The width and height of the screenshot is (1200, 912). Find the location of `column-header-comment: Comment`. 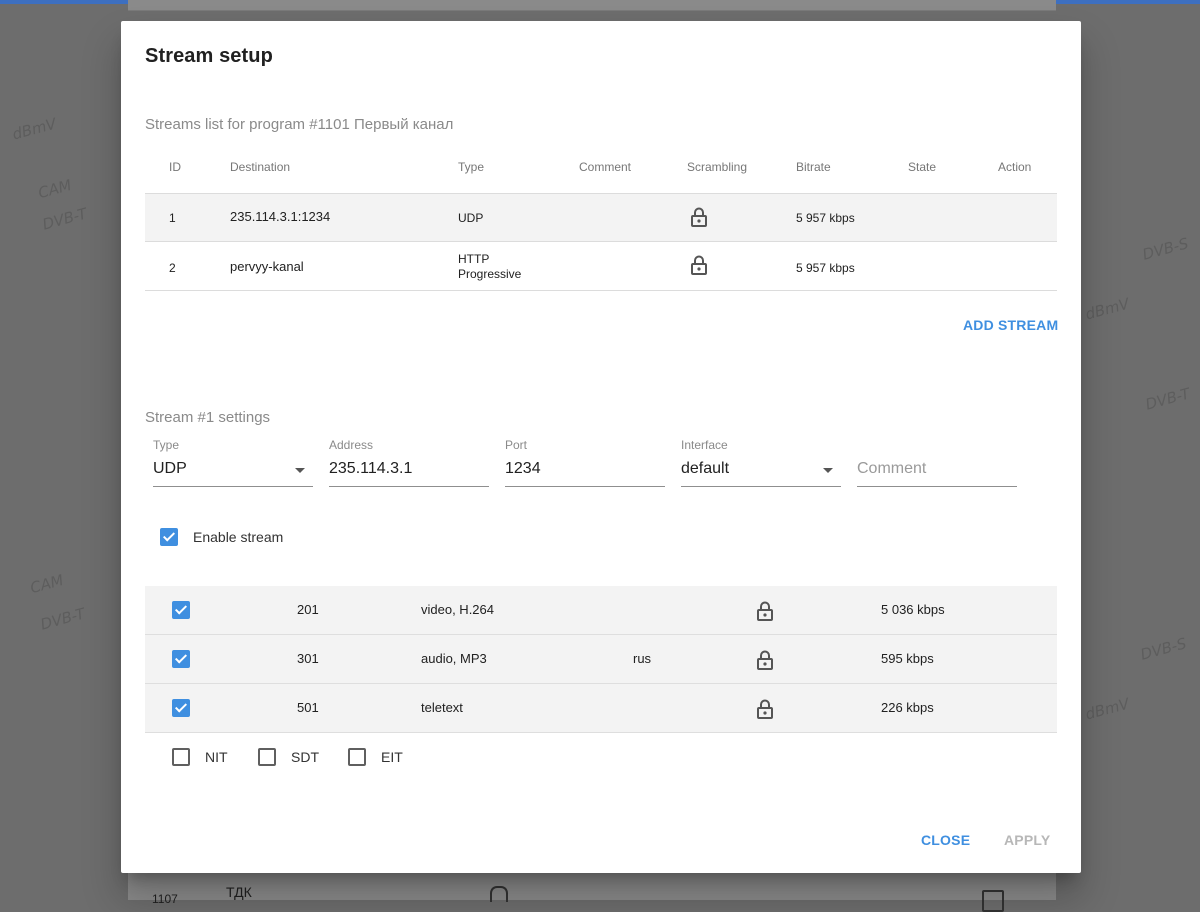

column-header-comment: Comment is located at coordinates (605, 167).